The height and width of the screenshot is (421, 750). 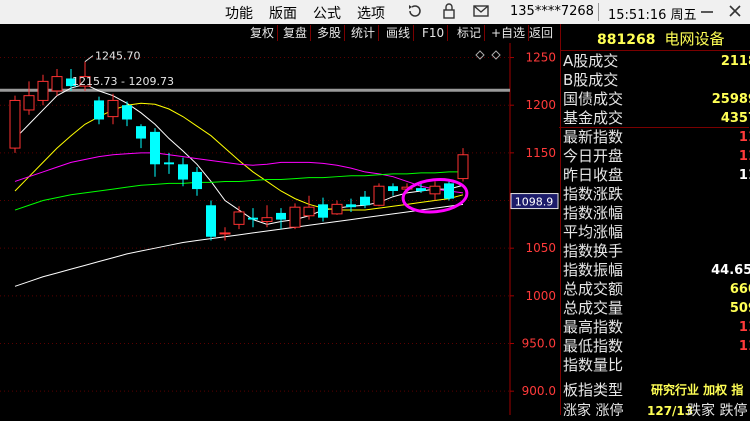 What do you see at coordinates (656, 137) in the screenshot?
I see `quote-row: 最新指数 11` at bounding box center [656, 137].